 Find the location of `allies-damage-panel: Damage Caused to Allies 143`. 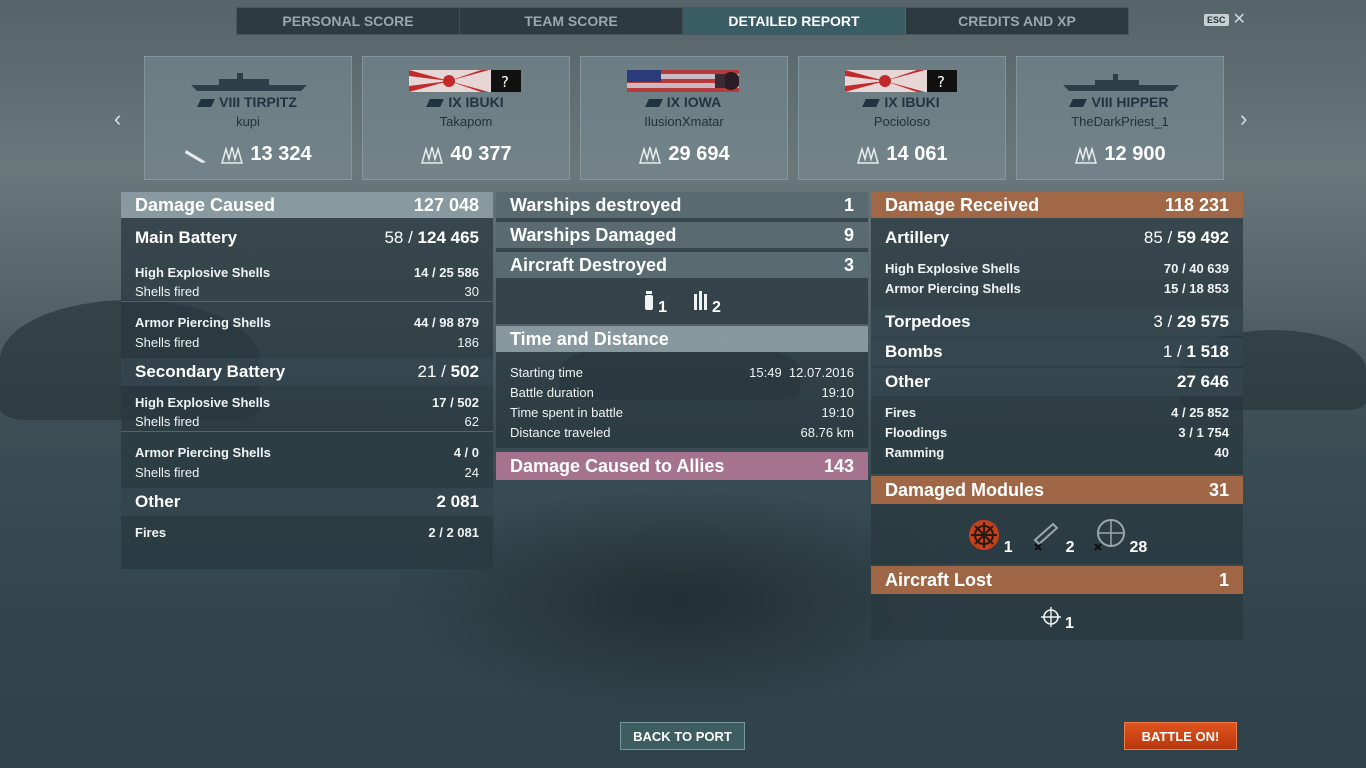

allies-damage-panel: Damage Caused to Allies 143 is located at coordinates (682, 466).